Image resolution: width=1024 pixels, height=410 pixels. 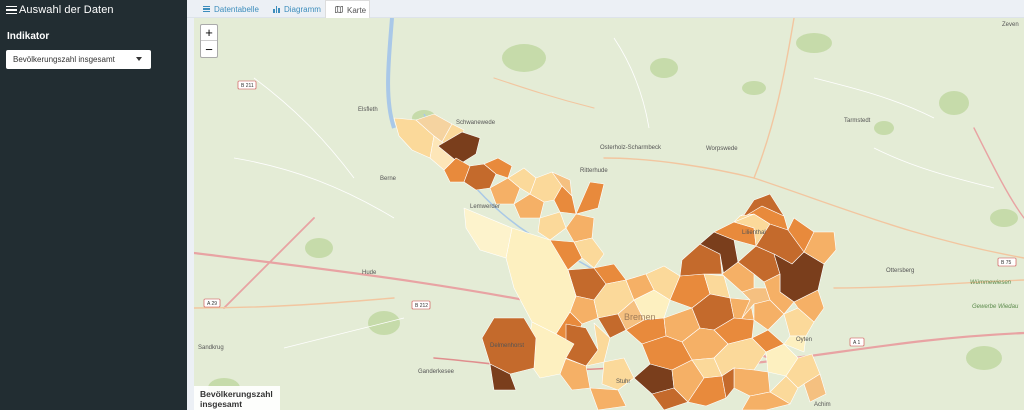 I want to click on place-label: Bremen, so click(x=640, y=317).